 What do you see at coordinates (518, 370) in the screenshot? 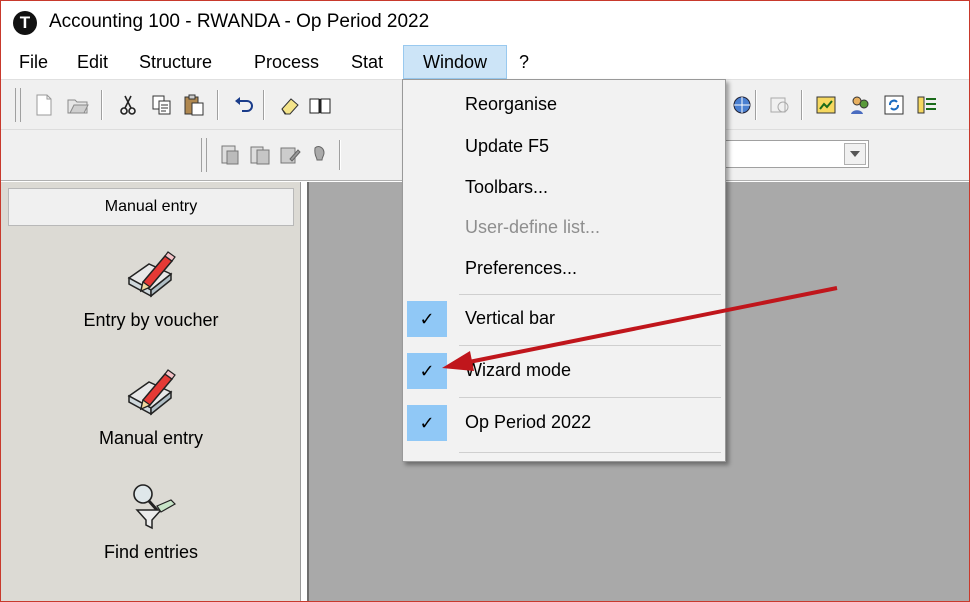
I see `menu-item-label: Wizard mode` at bounding box center [518, 370].